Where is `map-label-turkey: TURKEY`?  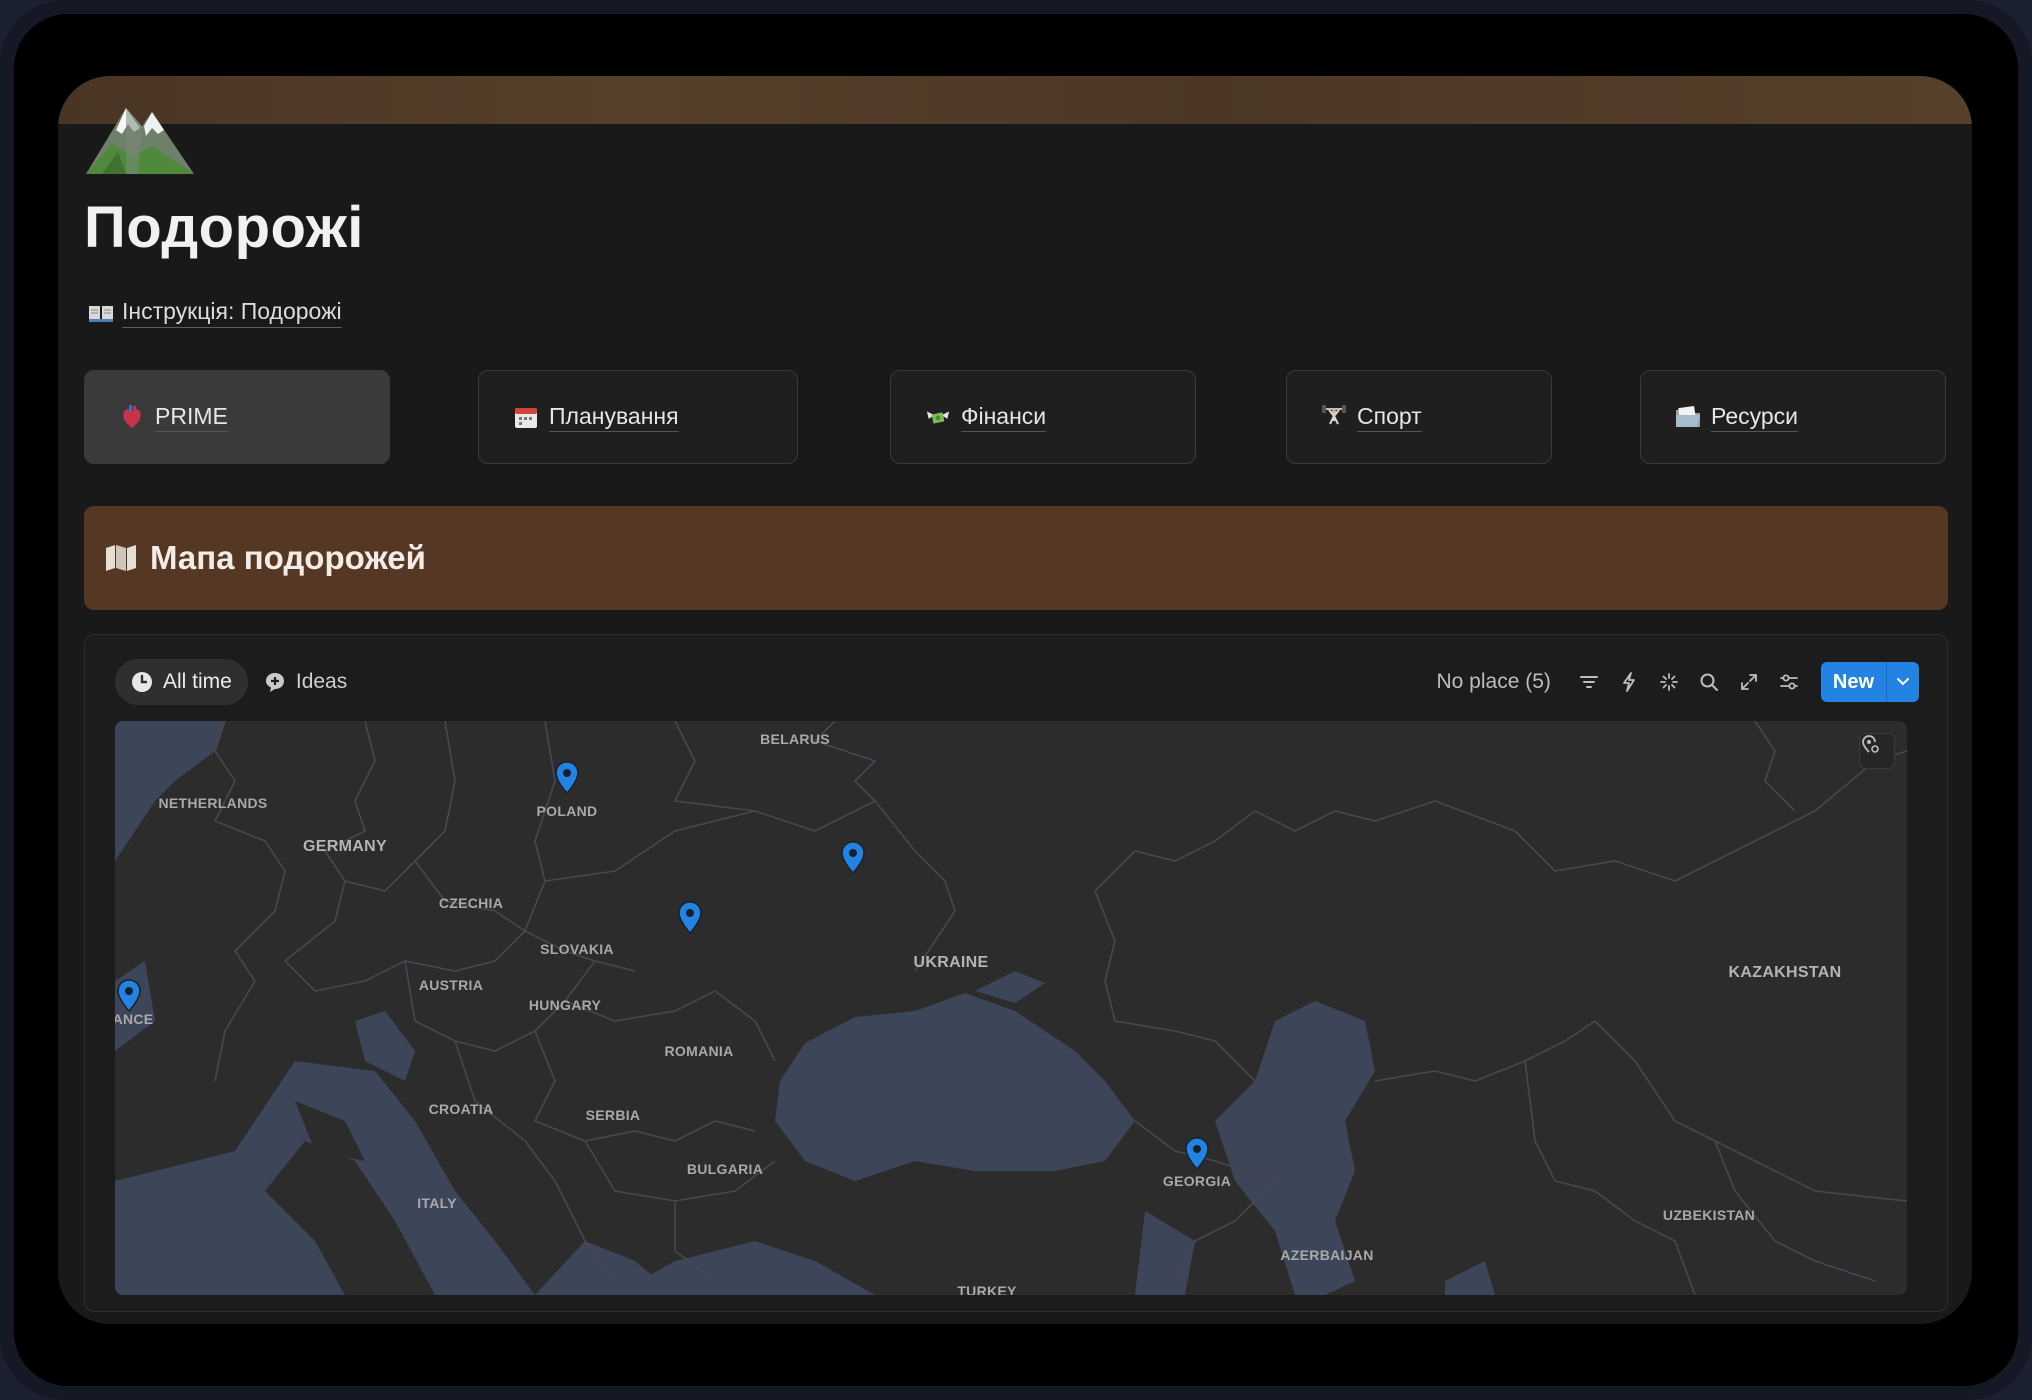
map-label-turkey: TURKEY is located at coordinates (987, 1289).